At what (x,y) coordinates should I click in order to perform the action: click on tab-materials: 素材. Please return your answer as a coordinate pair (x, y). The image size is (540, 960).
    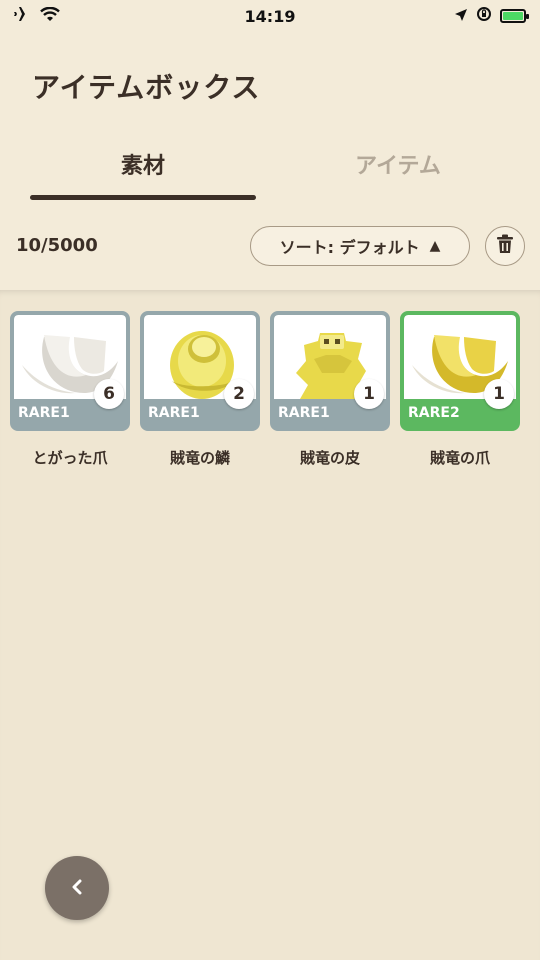
    Looking at the image, I should click on (143, 170).